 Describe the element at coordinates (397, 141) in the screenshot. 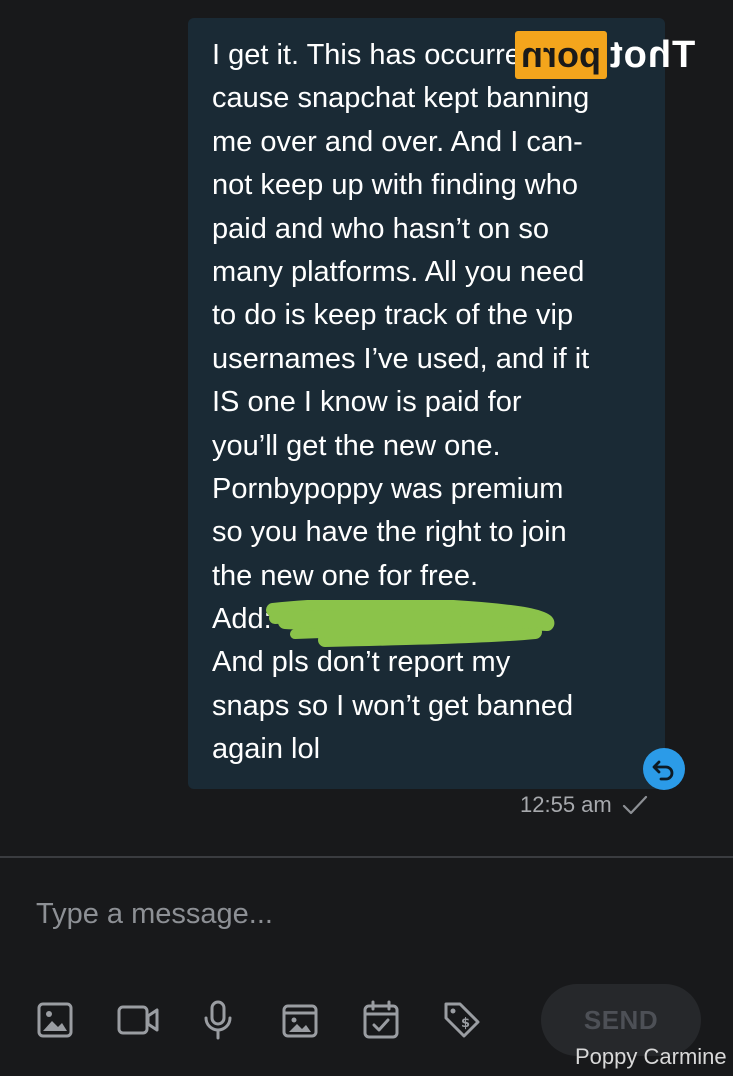

I see `message-line: me over and over. And I can-` at that location.